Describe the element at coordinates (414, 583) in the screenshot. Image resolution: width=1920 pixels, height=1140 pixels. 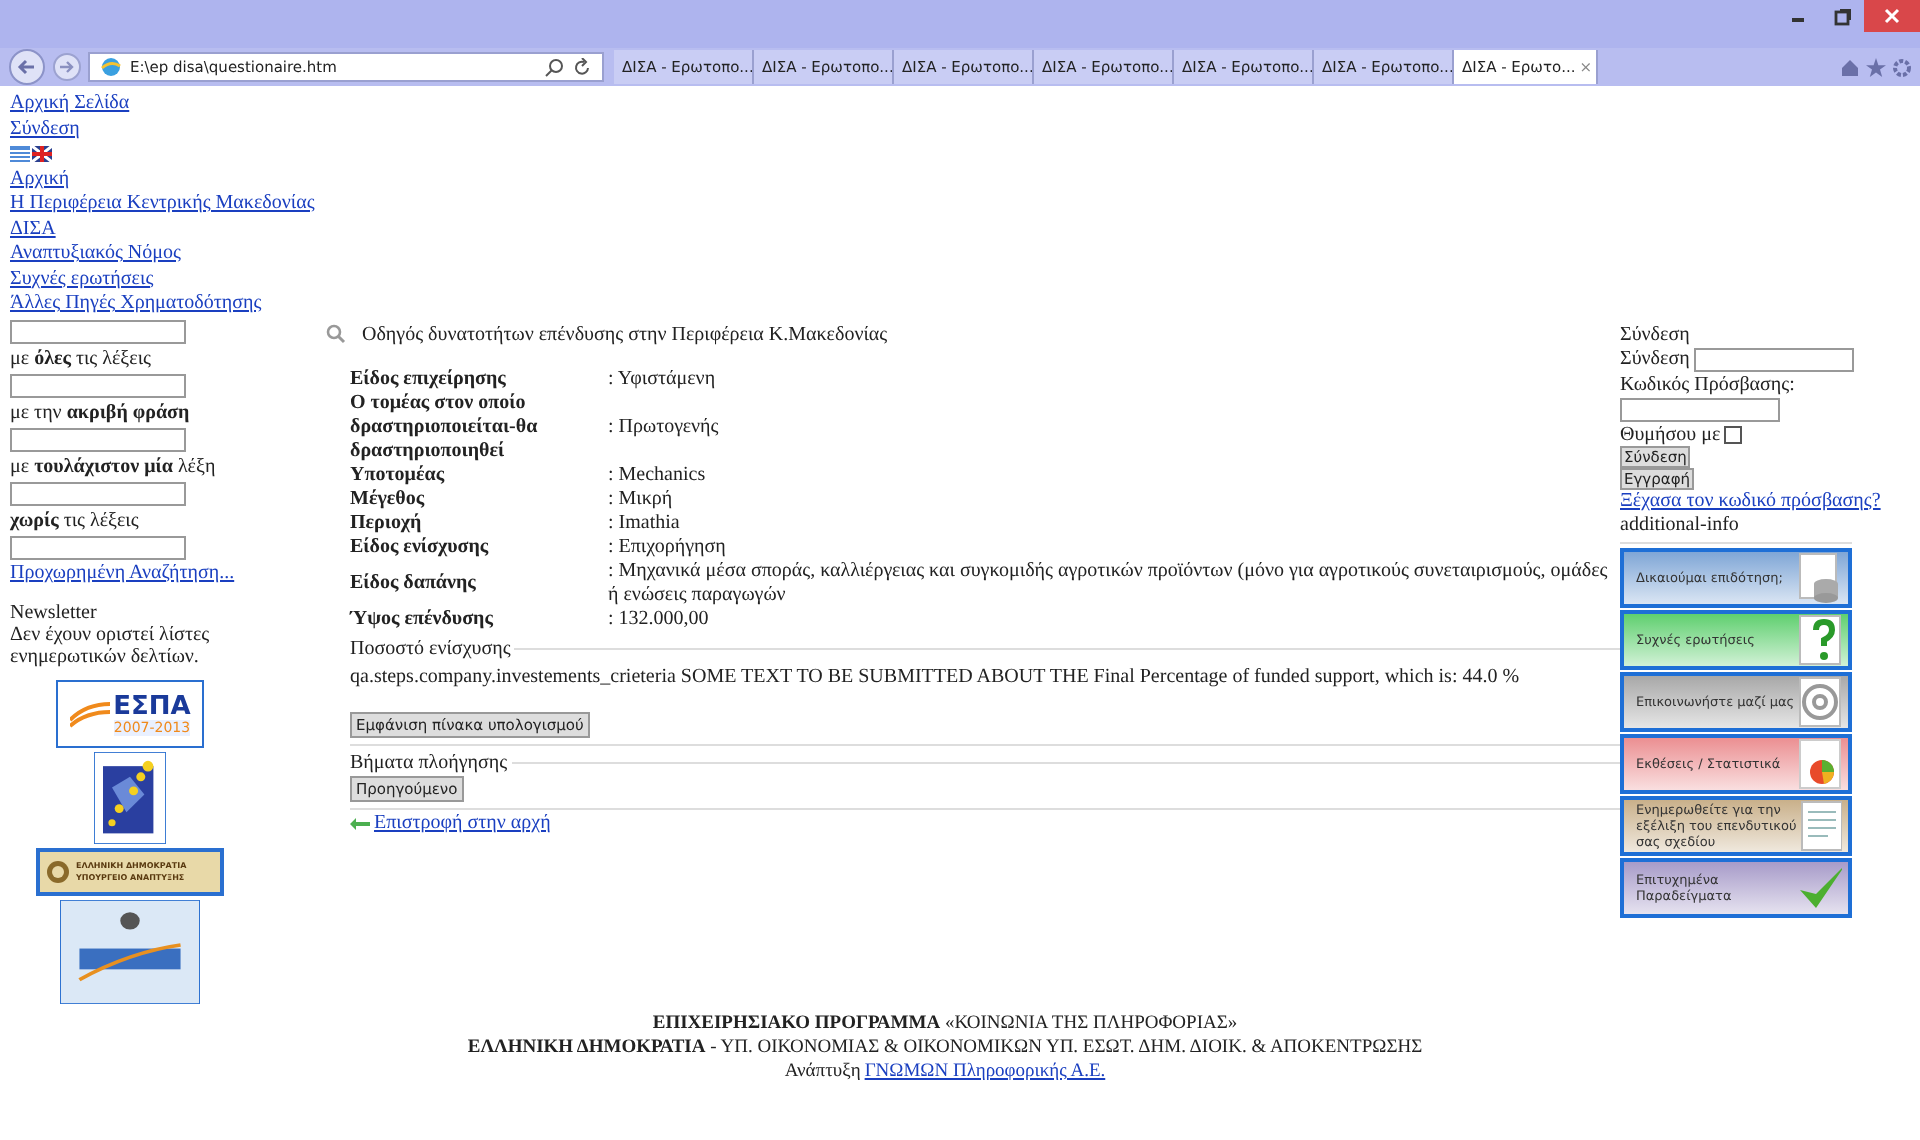
I see `detail-label: Είδος δαπάνης` at that location.